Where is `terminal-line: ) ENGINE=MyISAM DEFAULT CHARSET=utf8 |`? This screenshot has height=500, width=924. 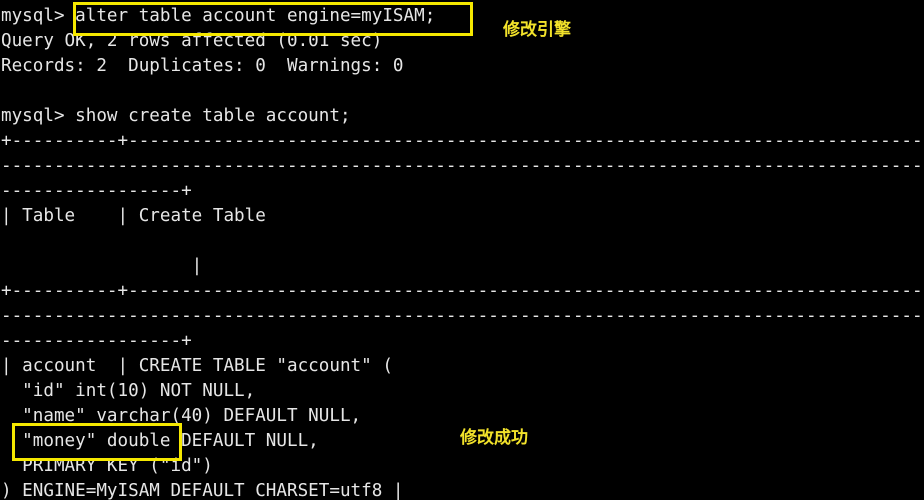
terminal-line: ) ENGINE=MyISAM DEFAULT CHARSET=utf8 | is located at coordinates (202, 490).